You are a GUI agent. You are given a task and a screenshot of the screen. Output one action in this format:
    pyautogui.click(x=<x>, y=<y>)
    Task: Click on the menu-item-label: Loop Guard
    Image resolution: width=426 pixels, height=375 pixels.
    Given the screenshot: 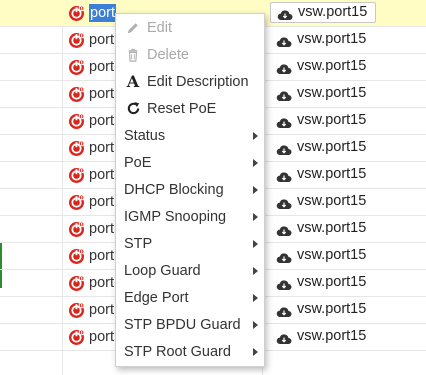 What is the action you would take?
    pyautogui.click(x=162, y=270)
    